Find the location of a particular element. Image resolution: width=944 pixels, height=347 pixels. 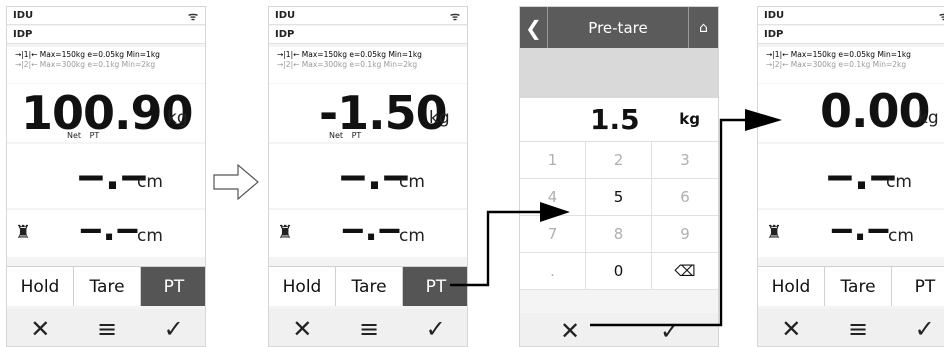

pt-to-pretare-arrow is located at coordinates (495, 248).